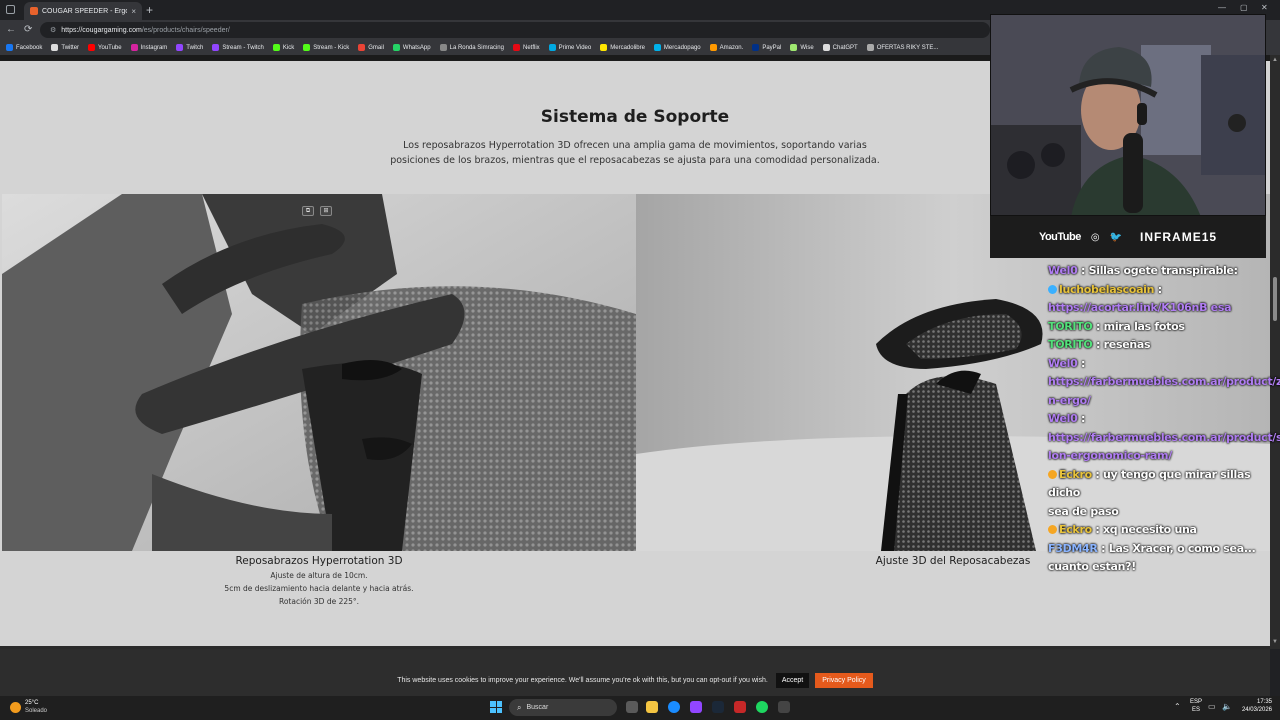 The width and height of the screenshot is (1280, 720). What do you see at coordinates (844, 680) in the screenshot?
I see `privacy-policy-button: Privacy Policy` at bounding box center [844, 680].